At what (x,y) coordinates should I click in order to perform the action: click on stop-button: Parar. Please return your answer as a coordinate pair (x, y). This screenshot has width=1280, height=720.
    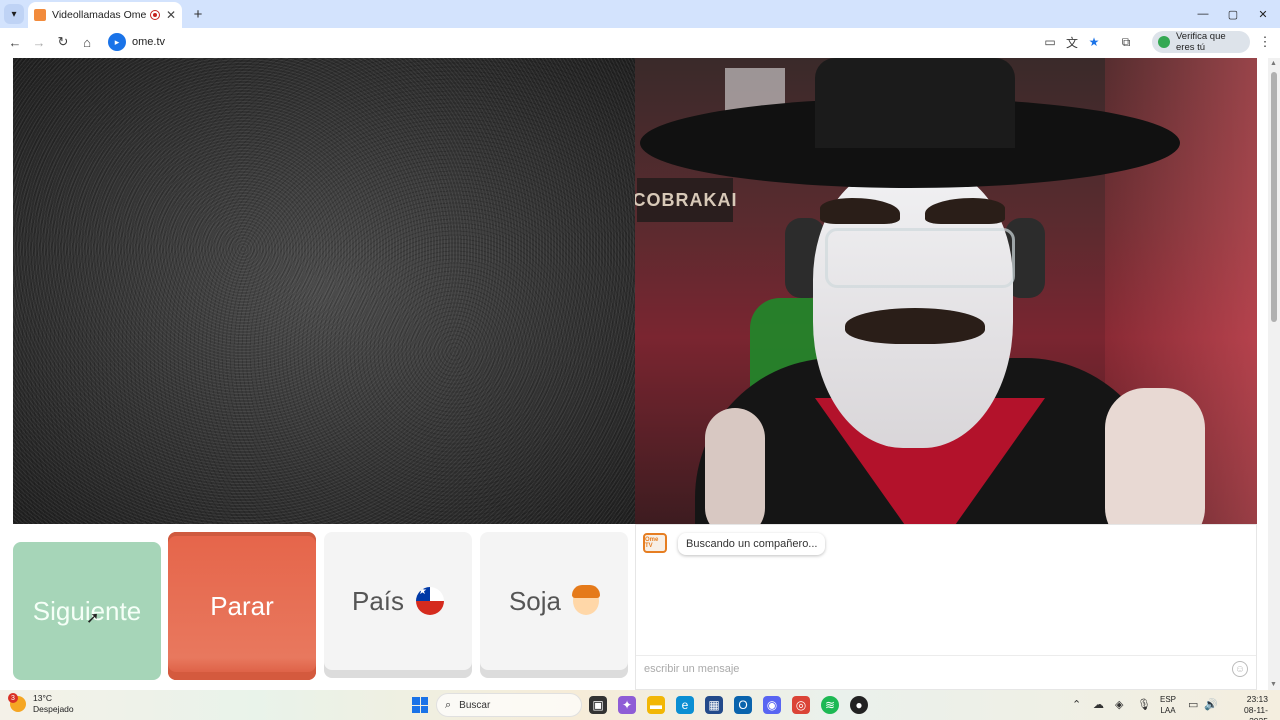
    Looking at the image, I should click on (242, 606).